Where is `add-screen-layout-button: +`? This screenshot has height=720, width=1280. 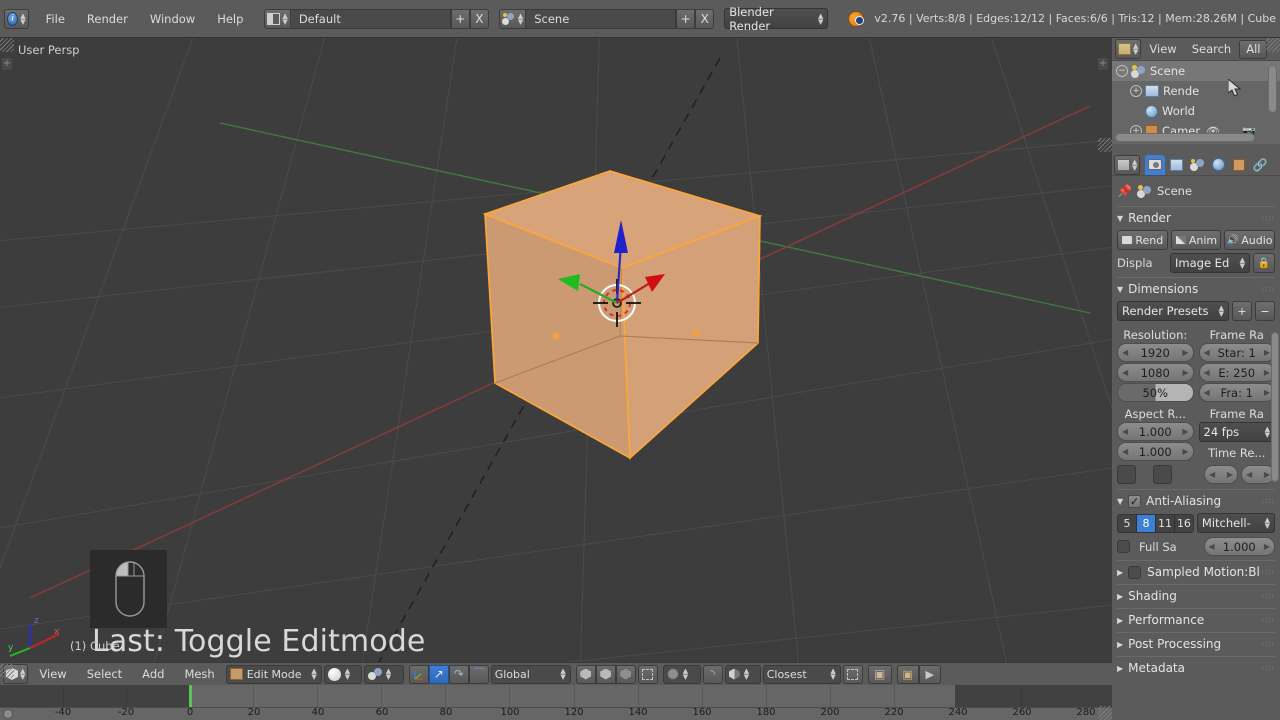
add-screen-layout-button: + is located at coordinates (460, 18).